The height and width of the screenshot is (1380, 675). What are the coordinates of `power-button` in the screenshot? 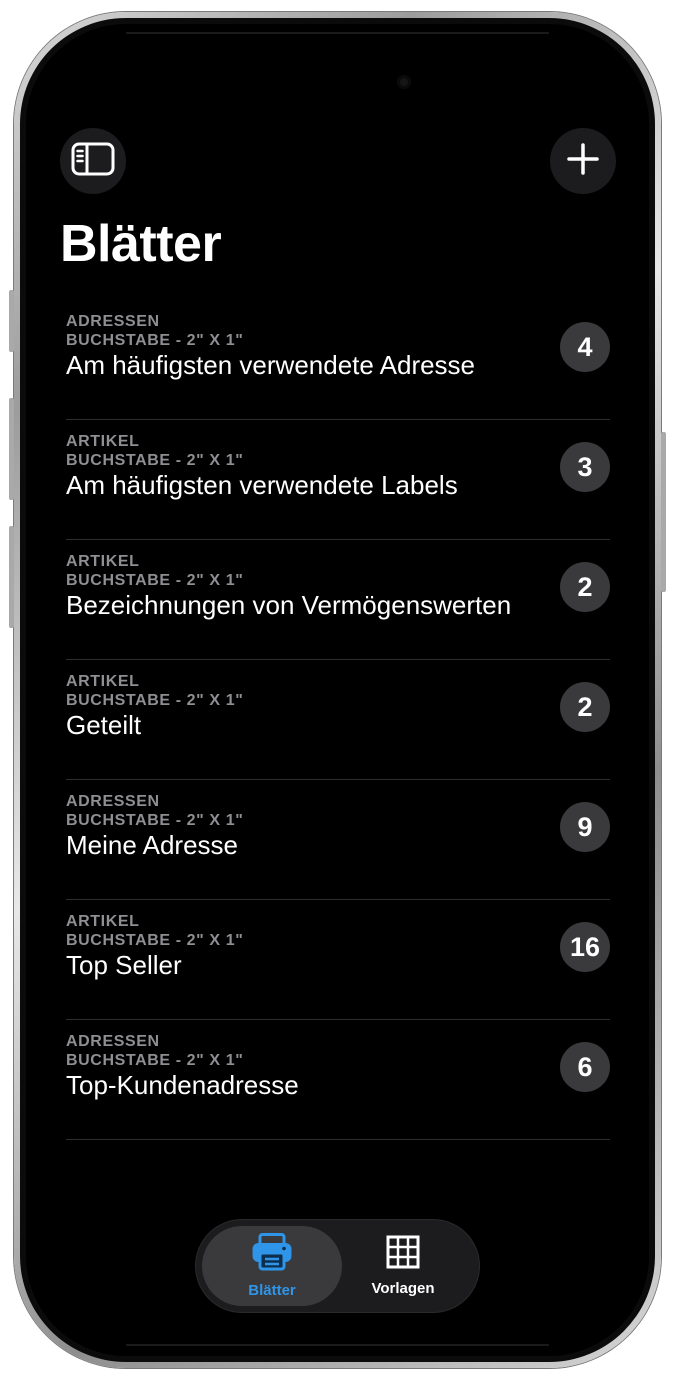 It's located at (663, 512).